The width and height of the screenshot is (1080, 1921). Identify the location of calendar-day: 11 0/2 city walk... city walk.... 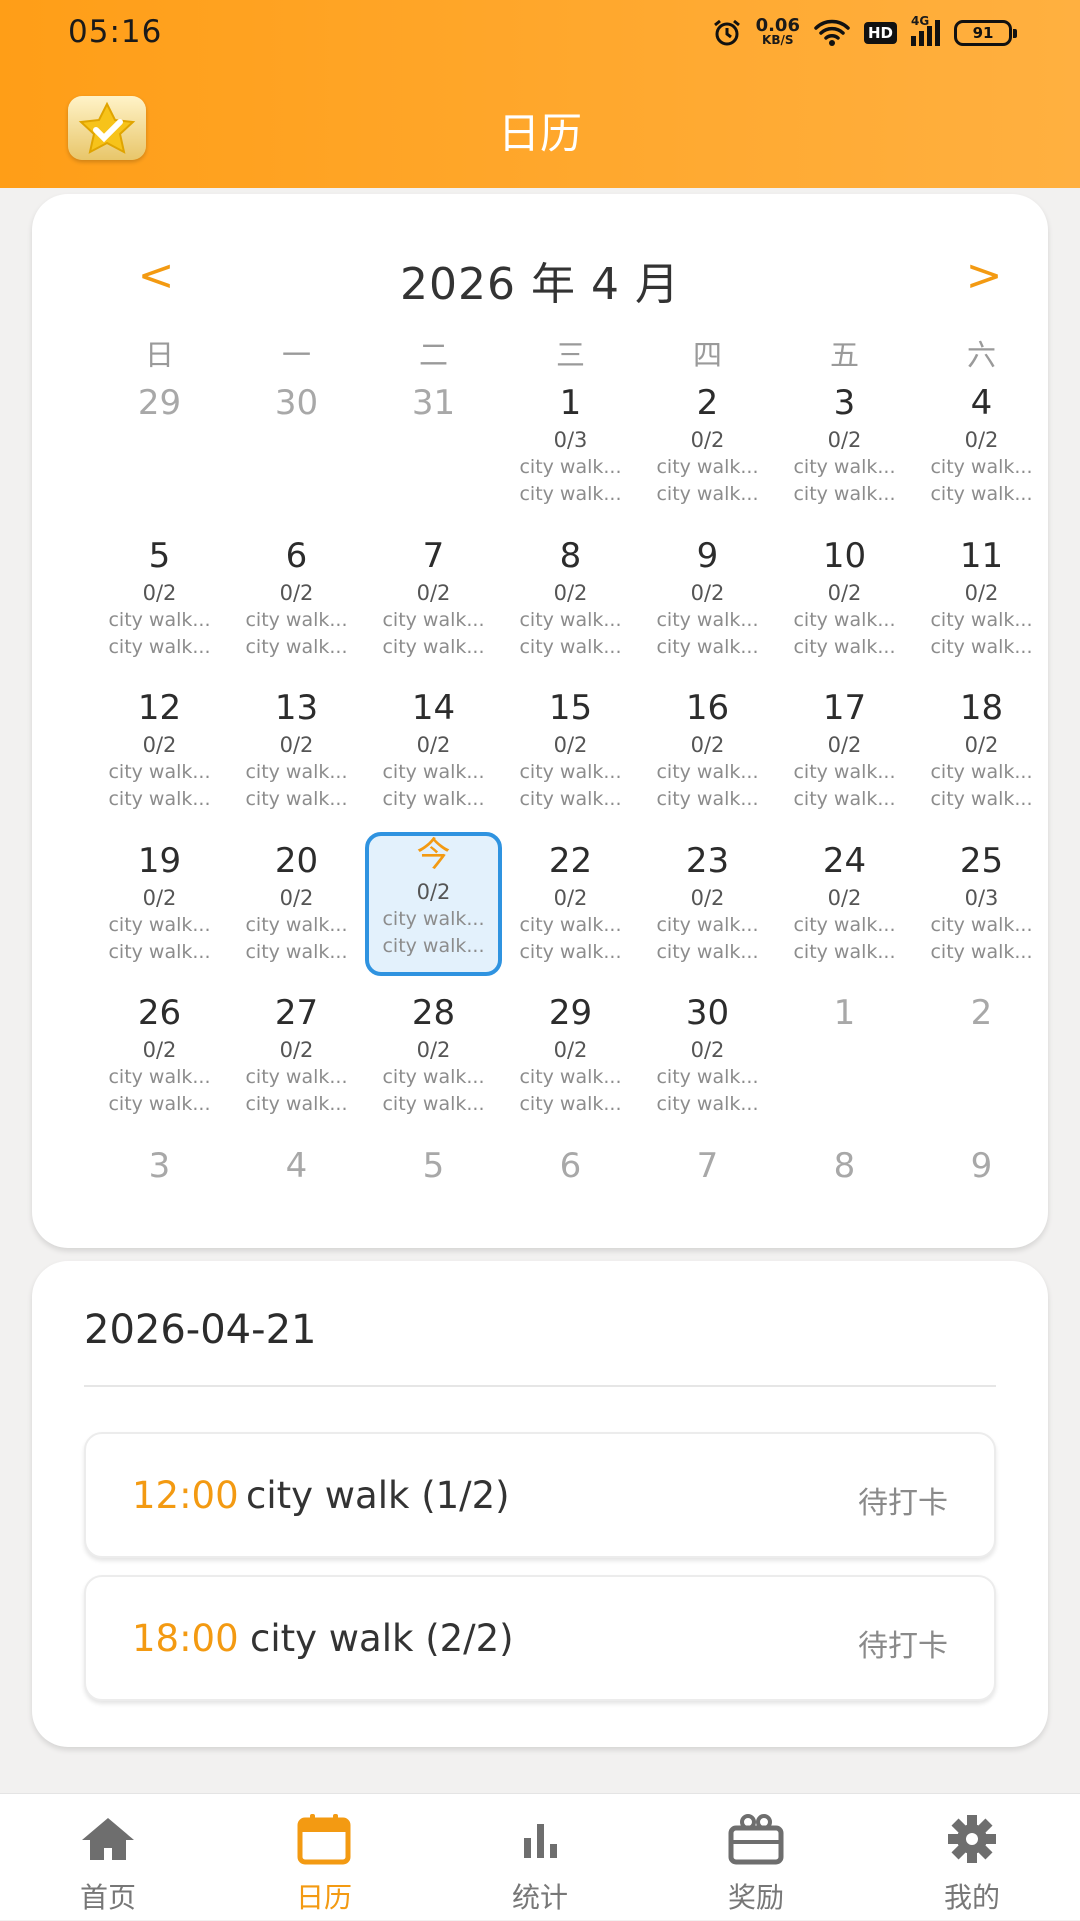
(981, 608).